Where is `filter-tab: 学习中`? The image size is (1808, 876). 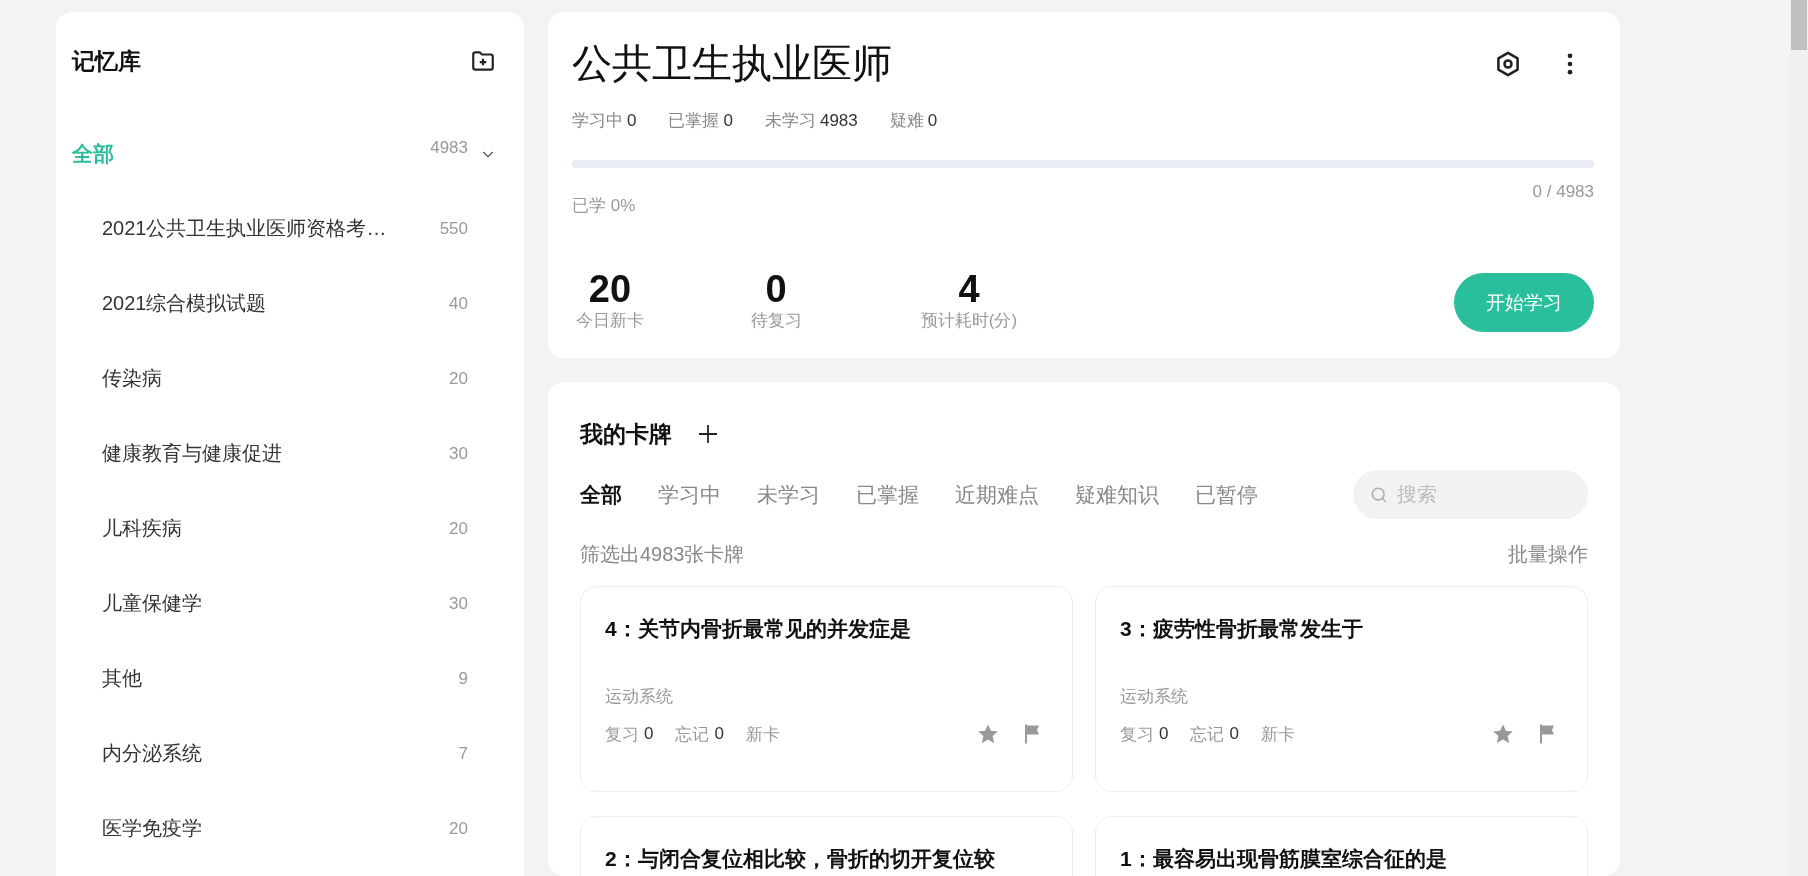
filter-tab: 学习中 is located at coordinates (689, 494).